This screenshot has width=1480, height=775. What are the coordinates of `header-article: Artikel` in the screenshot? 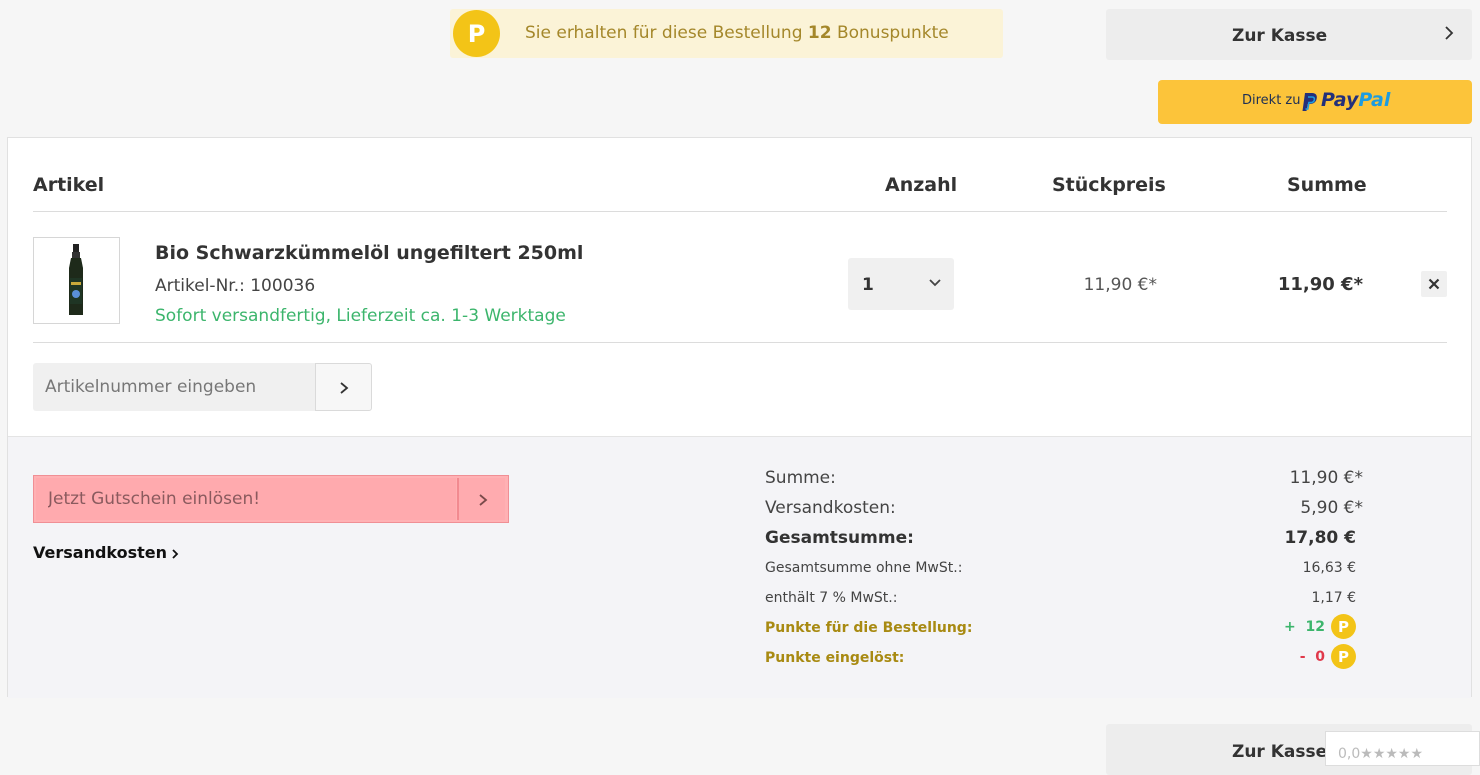 It's located at (69, 185).